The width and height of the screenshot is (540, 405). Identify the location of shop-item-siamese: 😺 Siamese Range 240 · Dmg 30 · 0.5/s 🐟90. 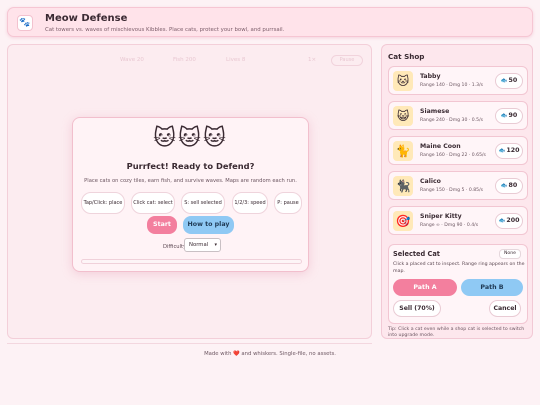
(458, 115).